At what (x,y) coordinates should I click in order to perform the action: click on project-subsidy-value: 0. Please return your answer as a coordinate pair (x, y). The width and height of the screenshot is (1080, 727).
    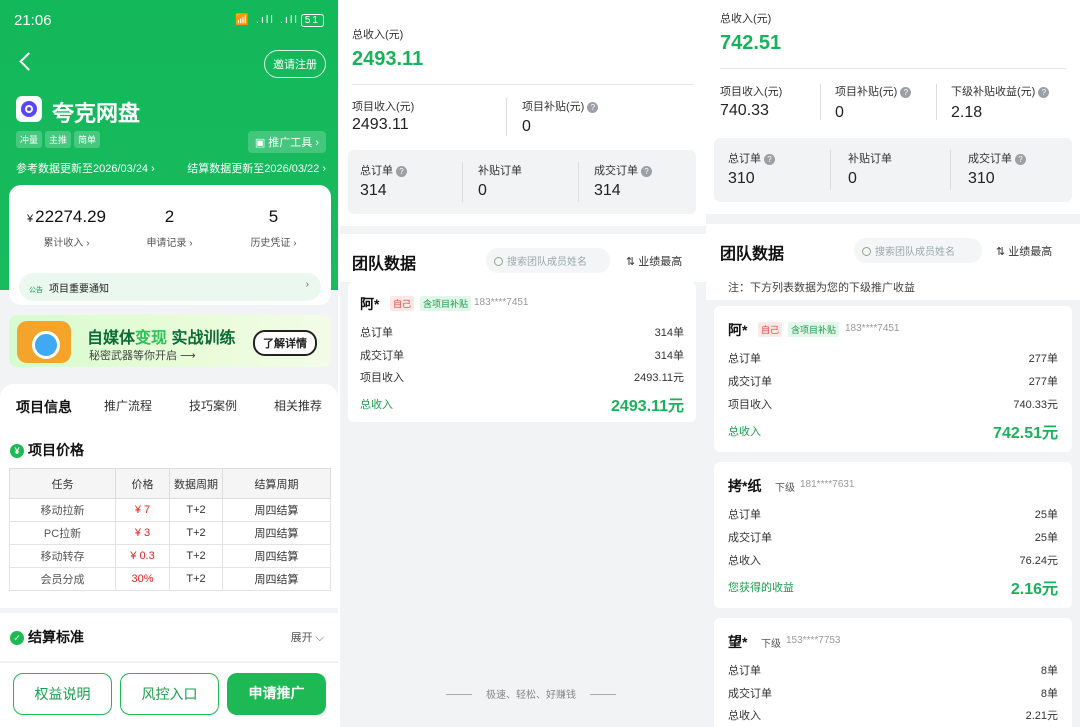
    Looking at the image, I should click on (526, 126).